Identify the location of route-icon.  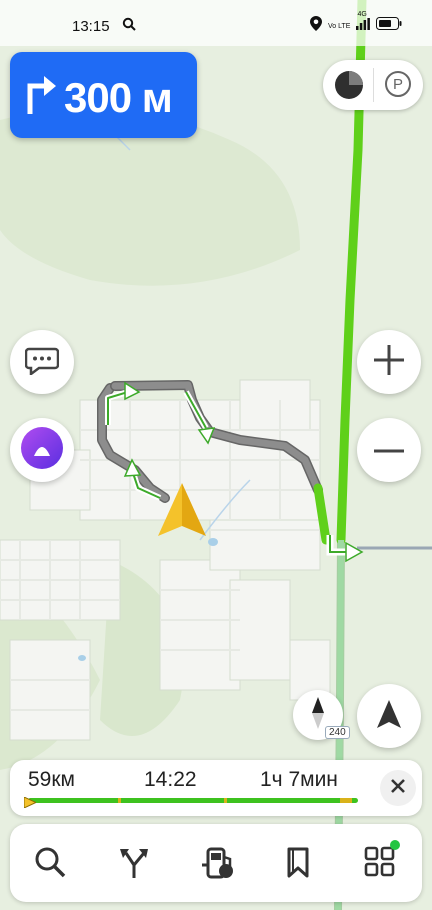
(134, 864).